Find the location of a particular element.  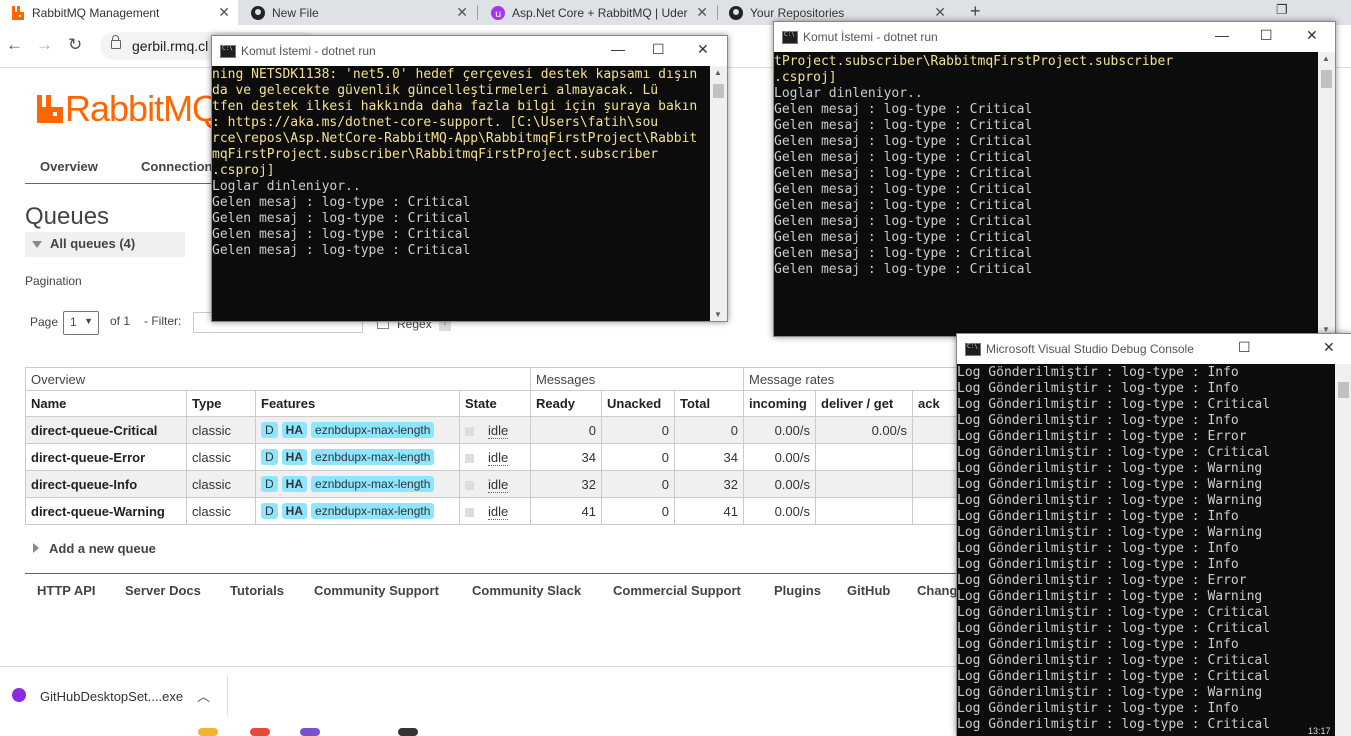

all-queues-section-toggle: All queues (4) is located at coordinates (105, 244).